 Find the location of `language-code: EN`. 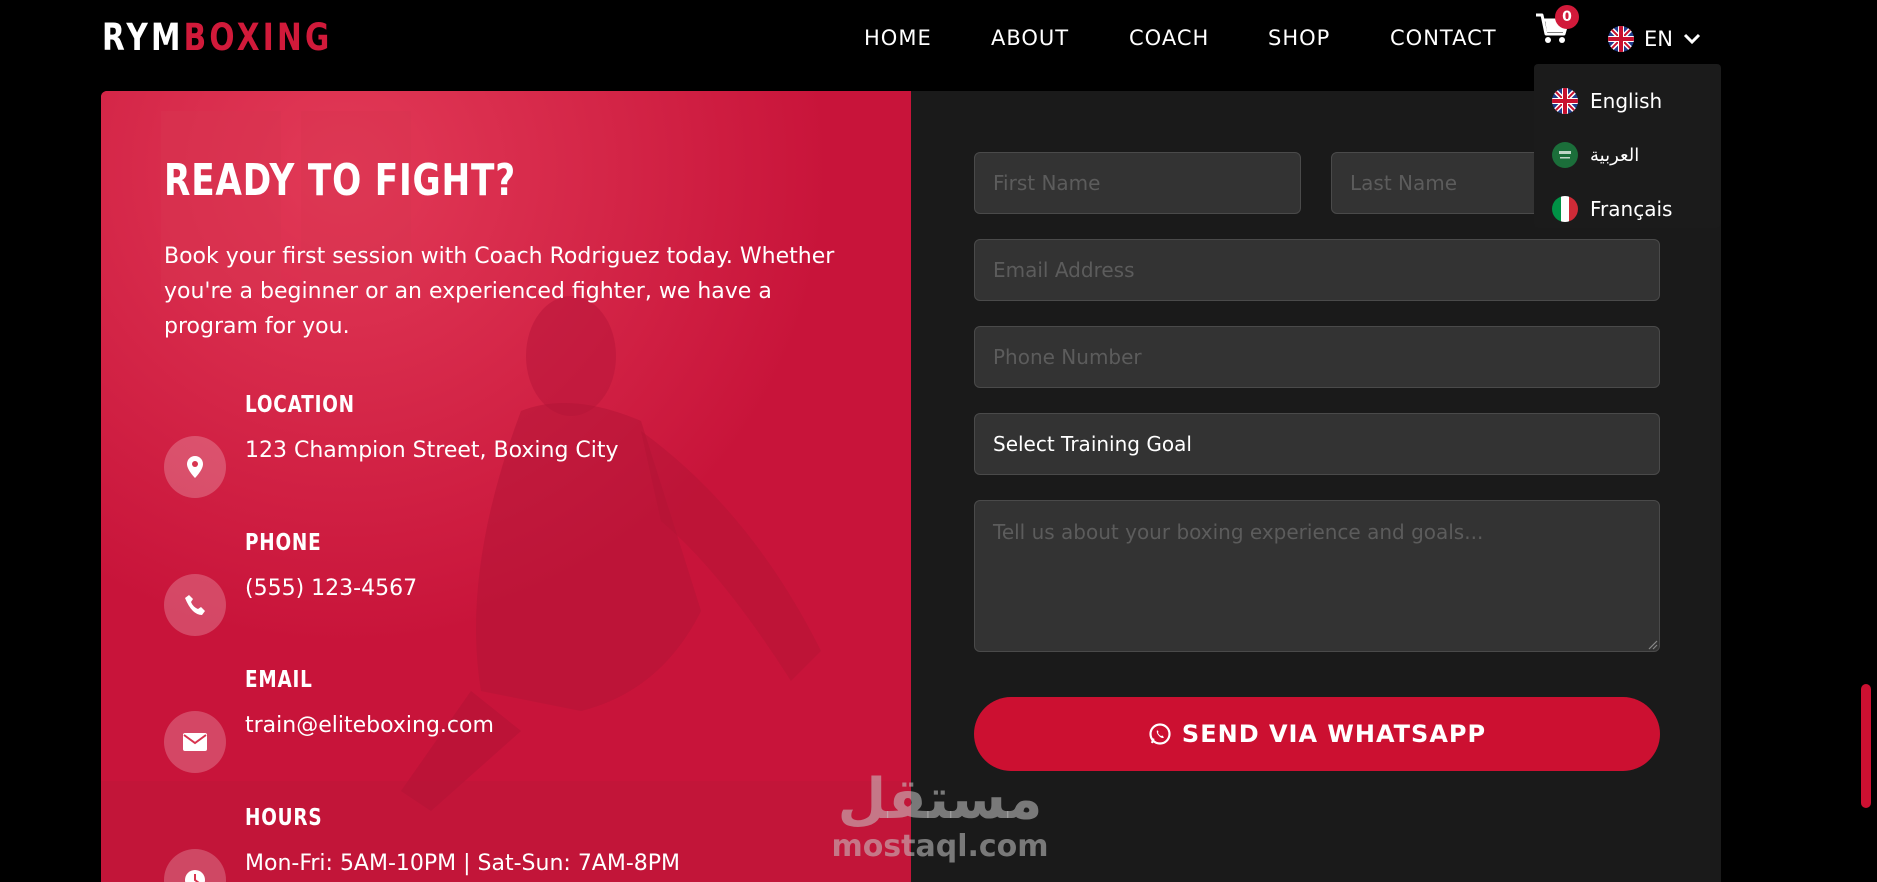

language-code: EN is located at coordinates (1658, 39).